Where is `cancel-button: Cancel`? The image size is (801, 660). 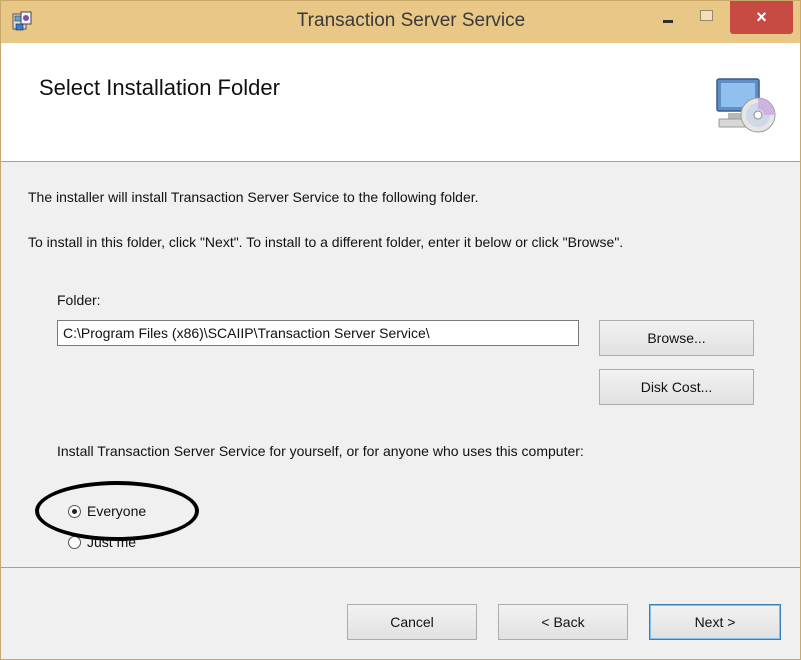 cancel-button: Cancel is located at coordinates (412, 622).